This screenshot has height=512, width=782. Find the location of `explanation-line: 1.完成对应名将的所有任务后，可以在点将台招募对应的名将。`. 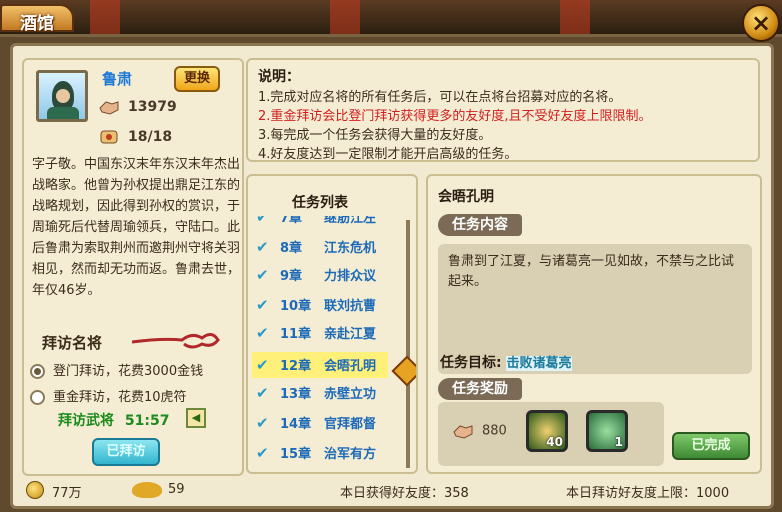

explanation-line: 1.完成对应名将的所有任务后，可以在点将台招募对应的名将。 is located at coordinates (440, 97).